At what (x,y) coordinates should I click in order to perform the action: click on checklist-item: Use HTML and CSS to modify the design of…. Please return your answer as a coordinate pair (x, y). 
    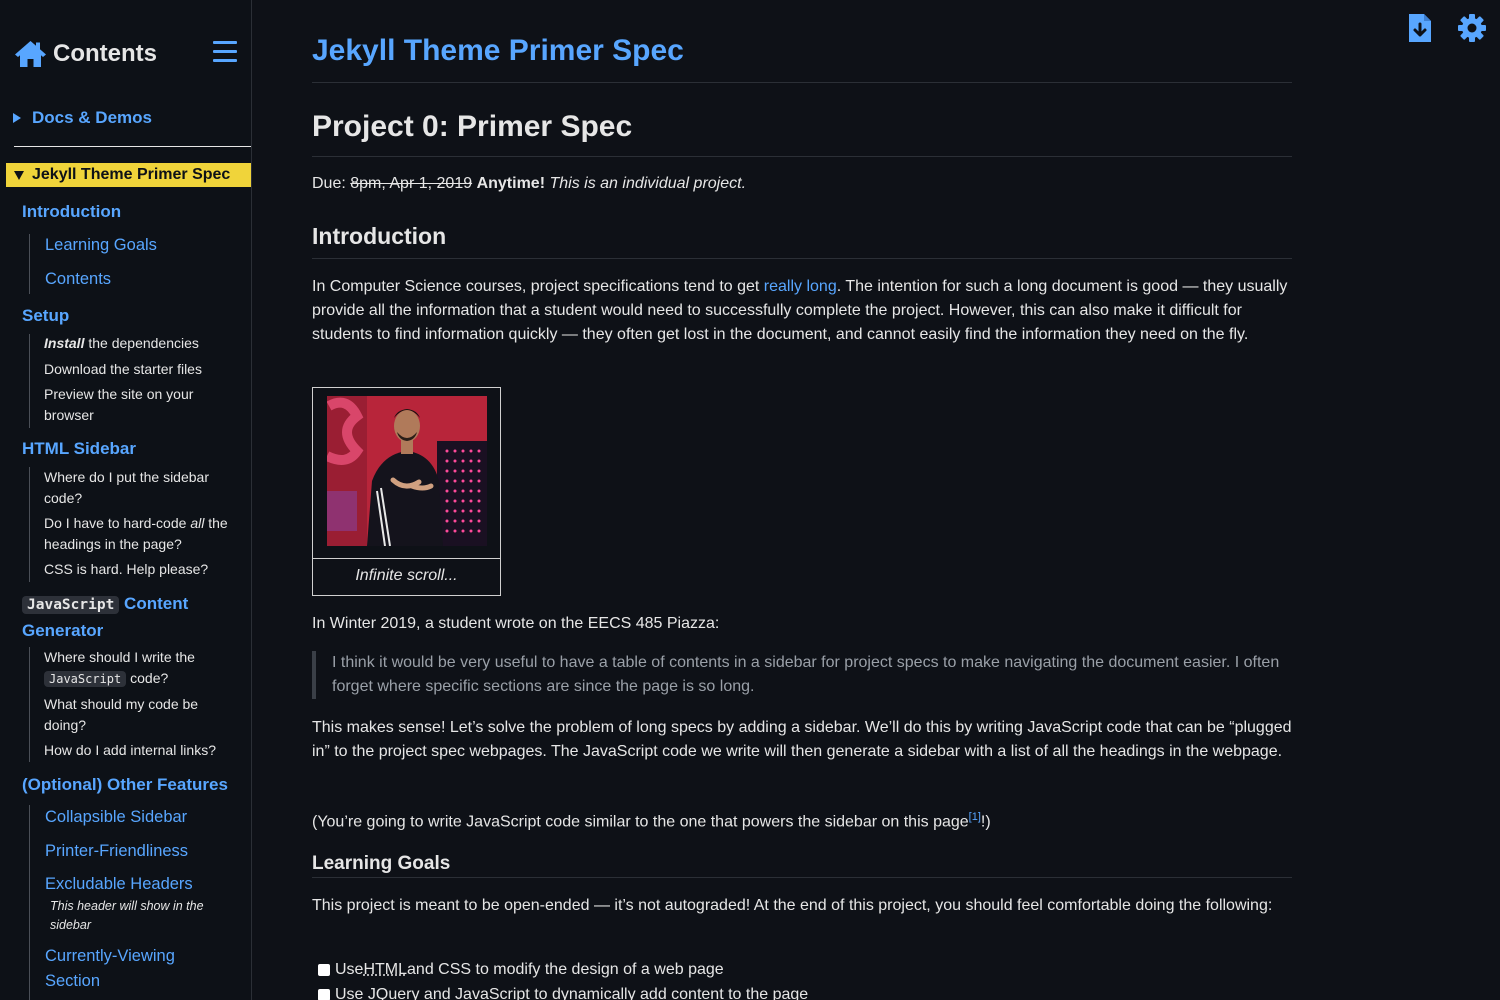
    Looking at the image, I should click on (521, 970).